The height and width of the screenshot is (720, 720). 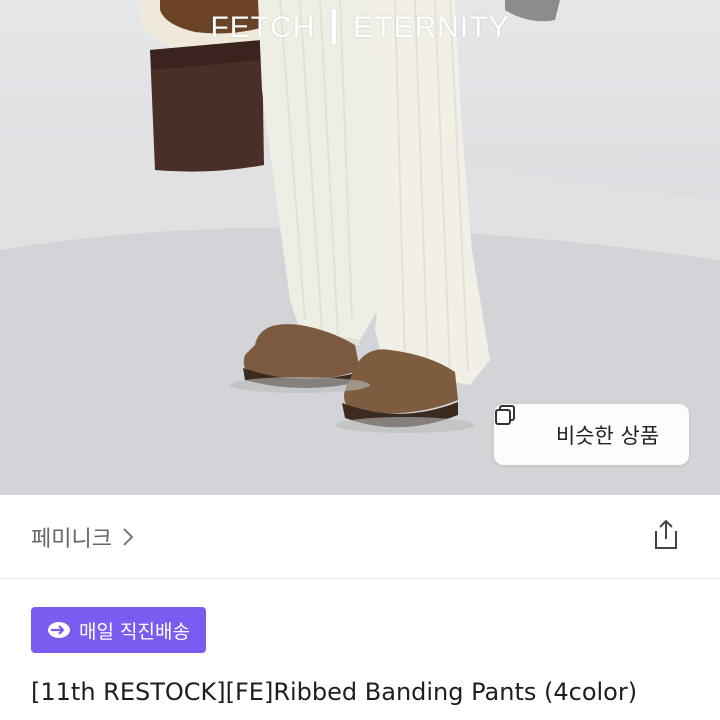 I want to click on similar-products-label: 비슷한 상품, so click(x=607, y=435).